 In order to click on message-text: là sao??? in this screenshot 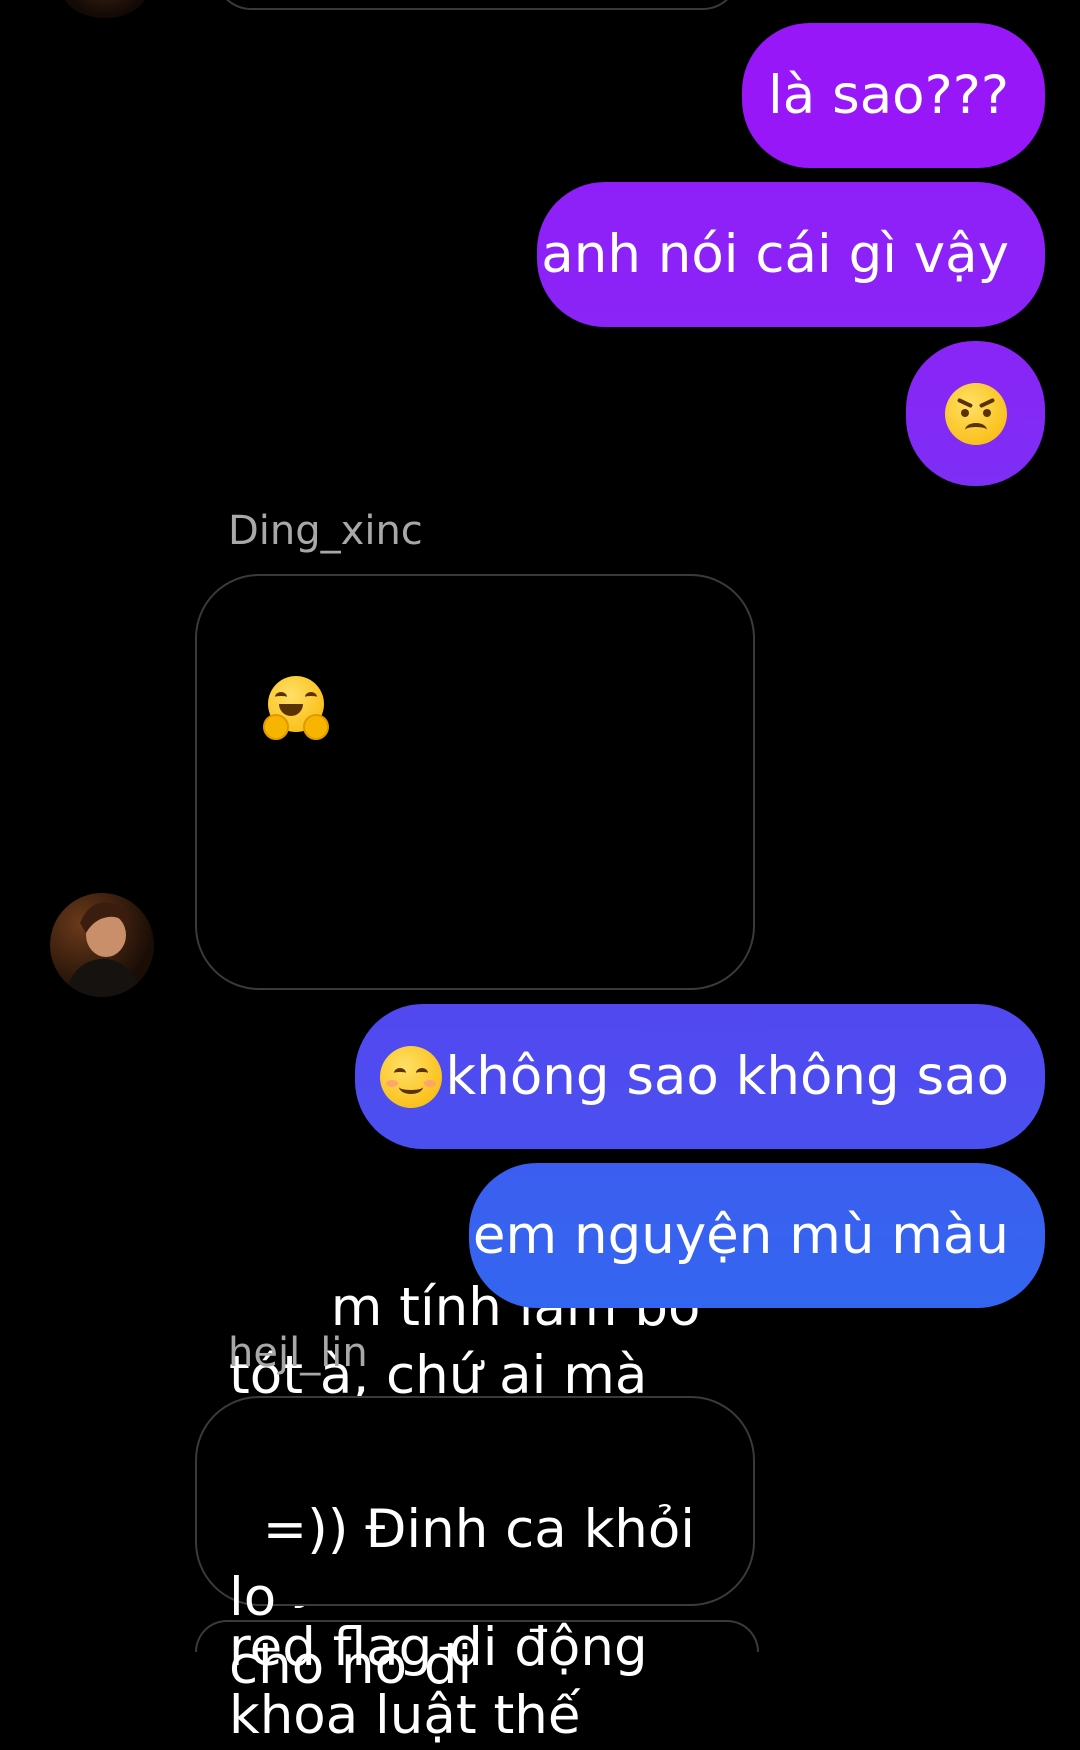, I will do `click(888, 95)`.